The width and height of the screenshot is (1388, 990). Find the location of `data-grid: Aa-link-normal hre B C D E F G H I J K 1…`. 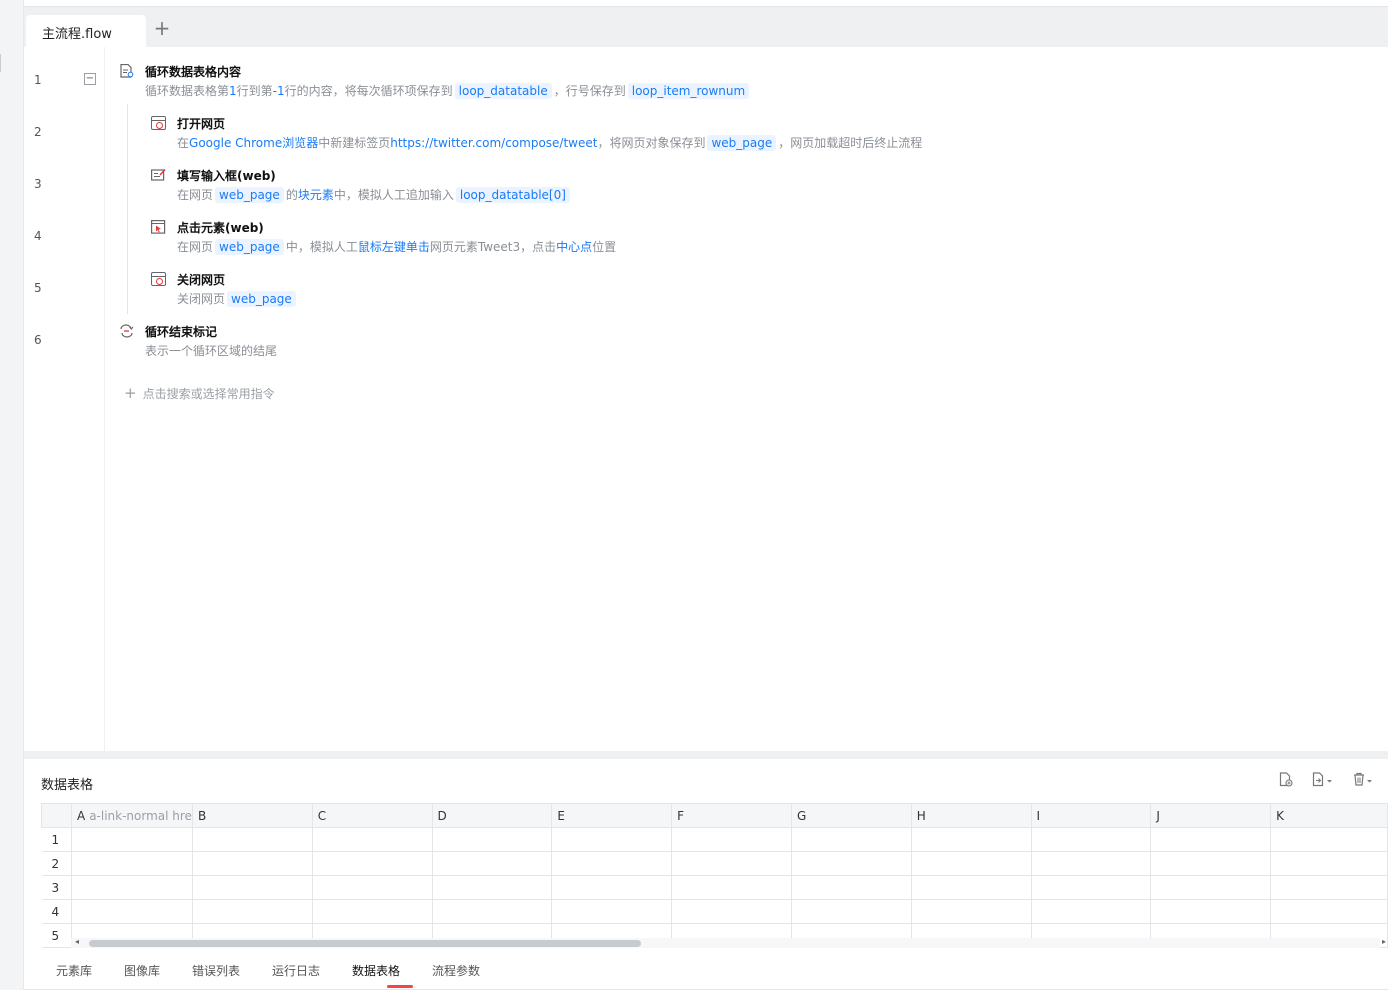

data-grid: Aa-link-normal hre B C D E F G H I J K 1… is located at coordinates (714, 875).